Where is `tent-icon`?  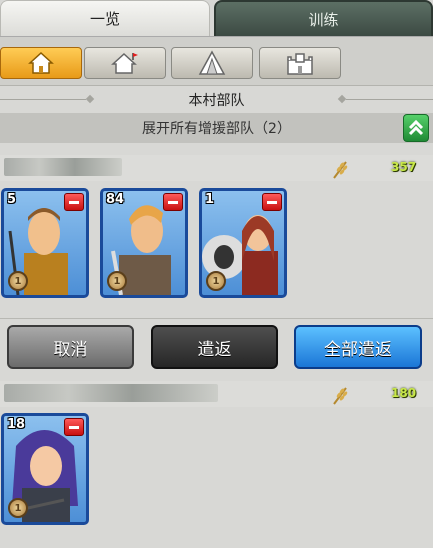 tent-icon is located at coordinates (212, 62).